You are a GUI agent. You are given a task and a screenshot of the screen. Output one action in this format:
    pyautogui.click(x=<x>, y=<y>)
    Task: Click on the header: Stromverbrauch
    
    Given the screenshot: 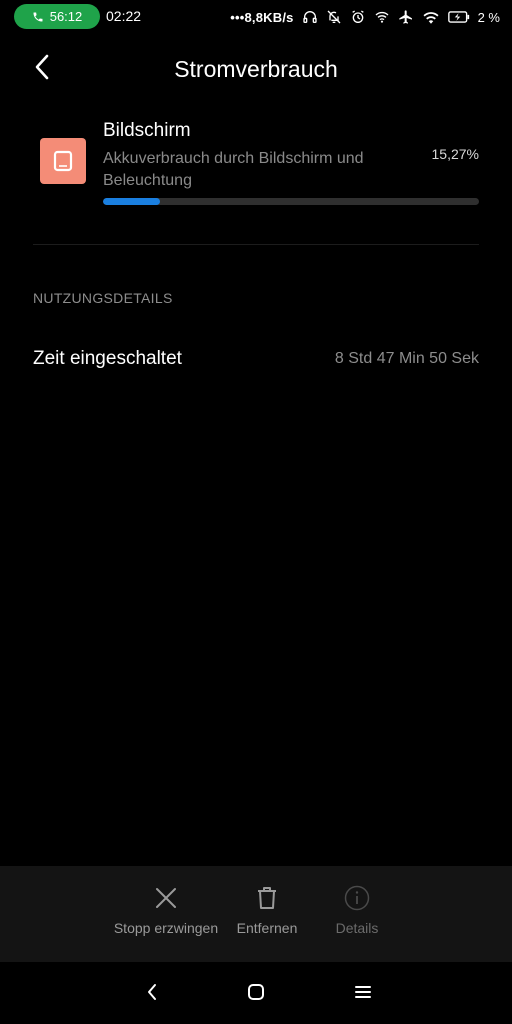 What is the action you would take?
    pyautogui.click(x=256, y=70)
    